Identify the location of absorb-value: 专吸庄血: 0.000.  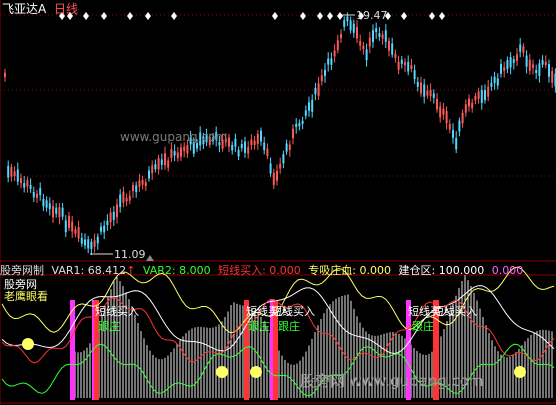
(349, 270).